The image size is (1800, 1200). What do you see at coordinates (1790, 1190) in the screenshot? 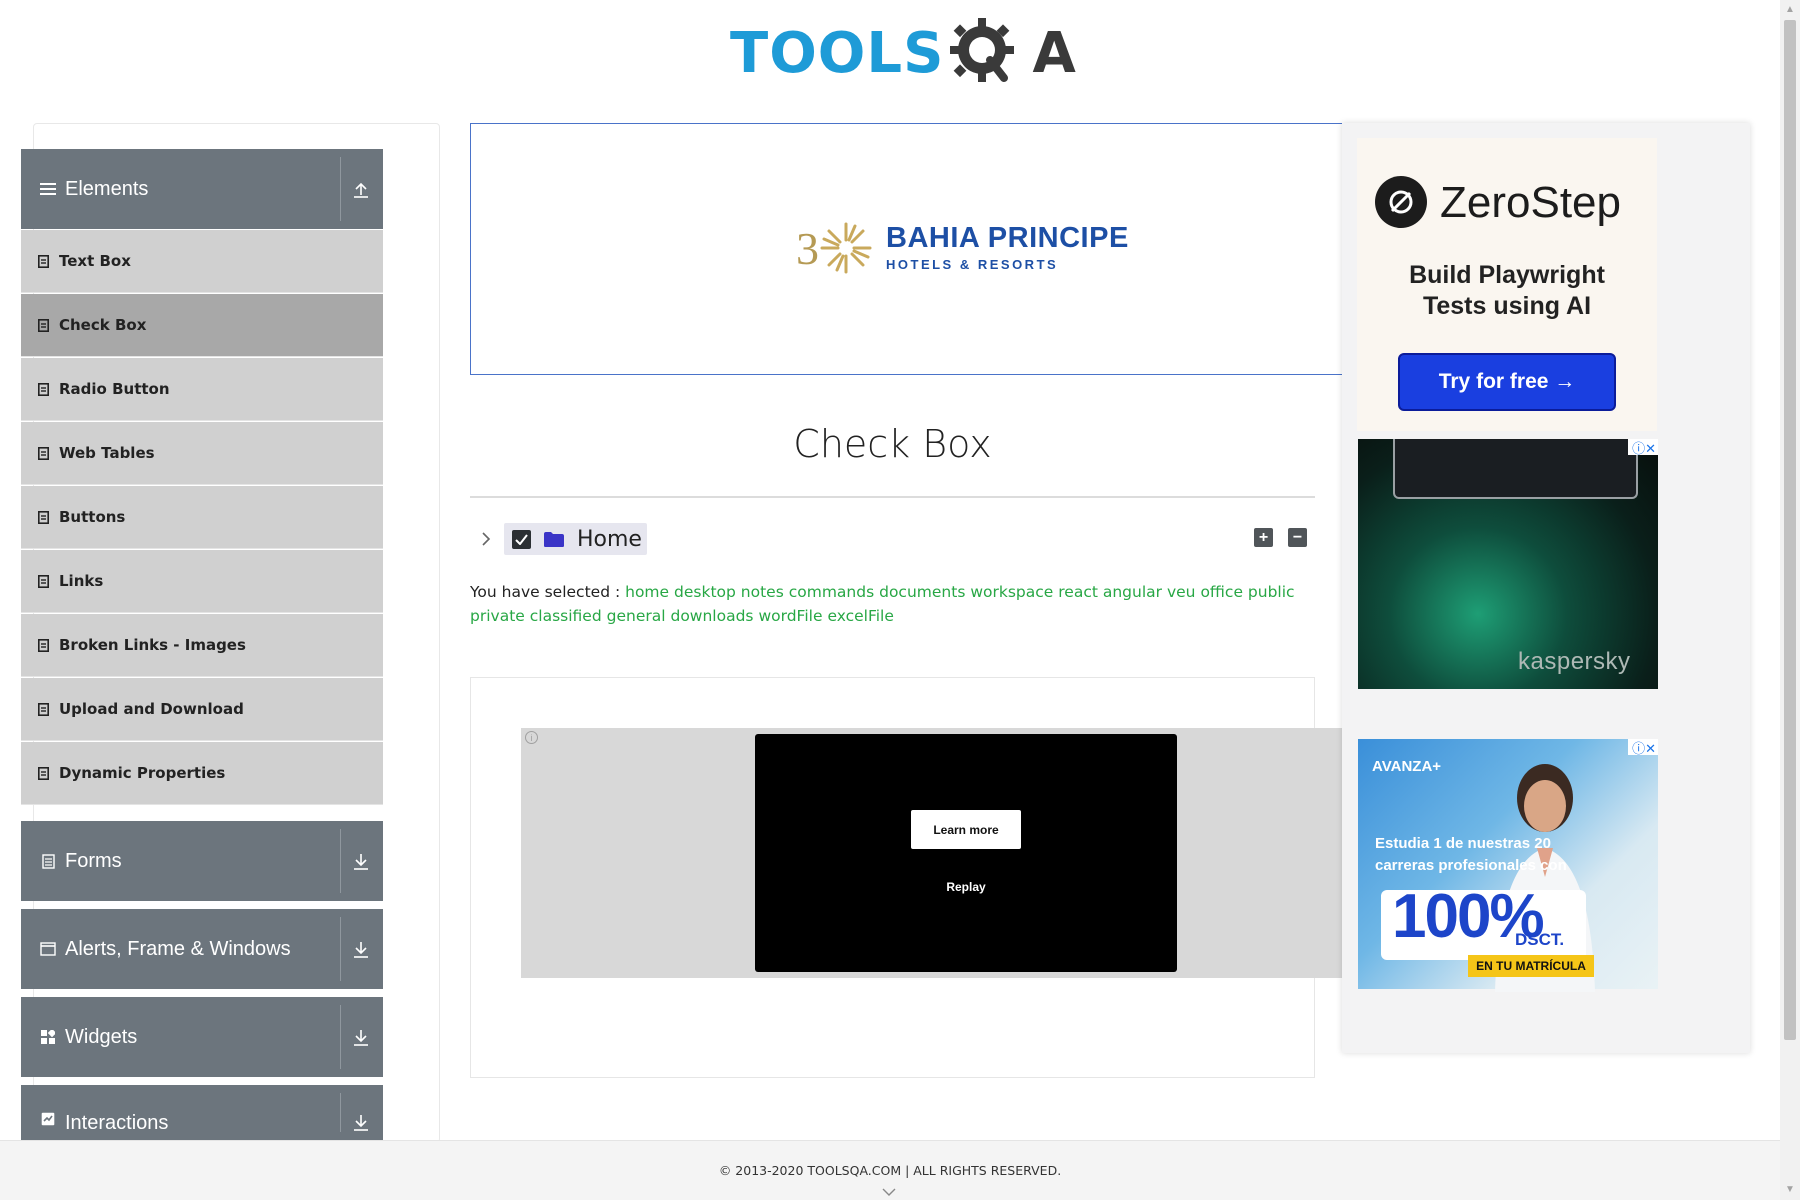
I see `scroll-down-arrow-icon: ▼` at bounding box center [1790, 1190].